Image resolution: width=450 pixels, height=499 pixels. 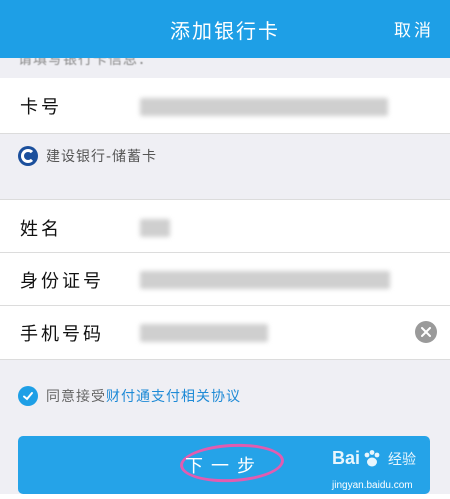 What do you see at coordinates (102, 157) in the screenshot?
I see `bank-name: 建设银行-储蓄卡` at bounding box center [102, 157].